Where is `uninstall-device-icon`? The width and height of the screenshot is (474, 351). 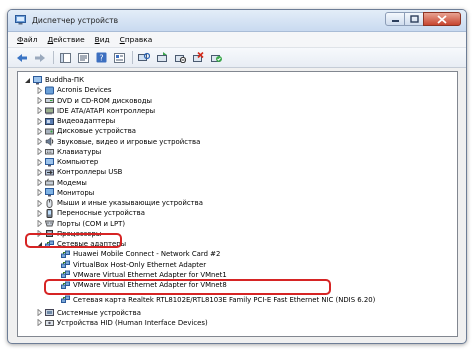
uninstall-device-icon is located at coordinates (198, 57).